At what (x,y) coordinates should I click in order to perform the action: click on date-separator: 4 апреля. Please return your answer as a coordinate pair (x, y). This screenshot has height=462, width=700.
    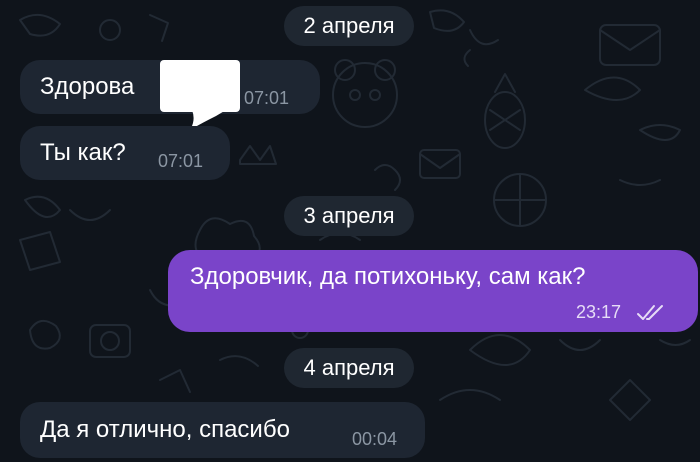
    Looking at the image, I should click on (349, 368).